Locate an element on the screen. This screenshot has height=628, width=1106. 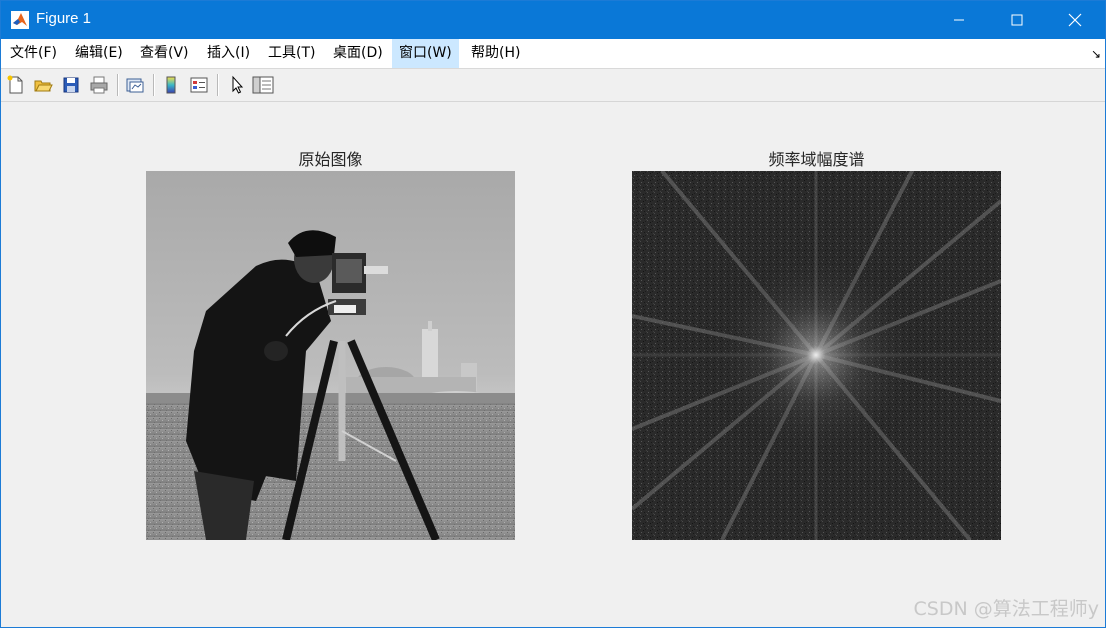
open-file-button is located at coordinates (43, 85).